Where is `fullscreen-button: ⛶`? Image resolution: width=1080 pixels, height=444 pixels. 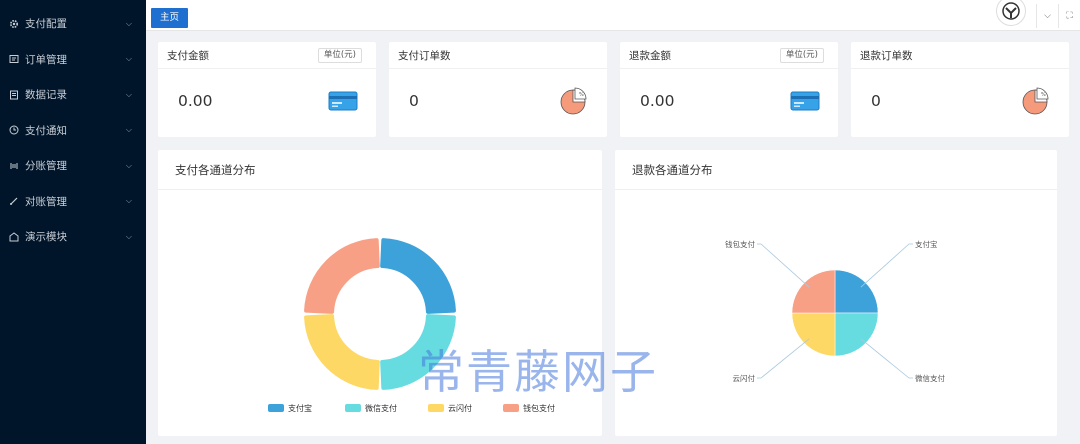 fullscreen-button: ⛶ is located at coordinates (1069, 16).